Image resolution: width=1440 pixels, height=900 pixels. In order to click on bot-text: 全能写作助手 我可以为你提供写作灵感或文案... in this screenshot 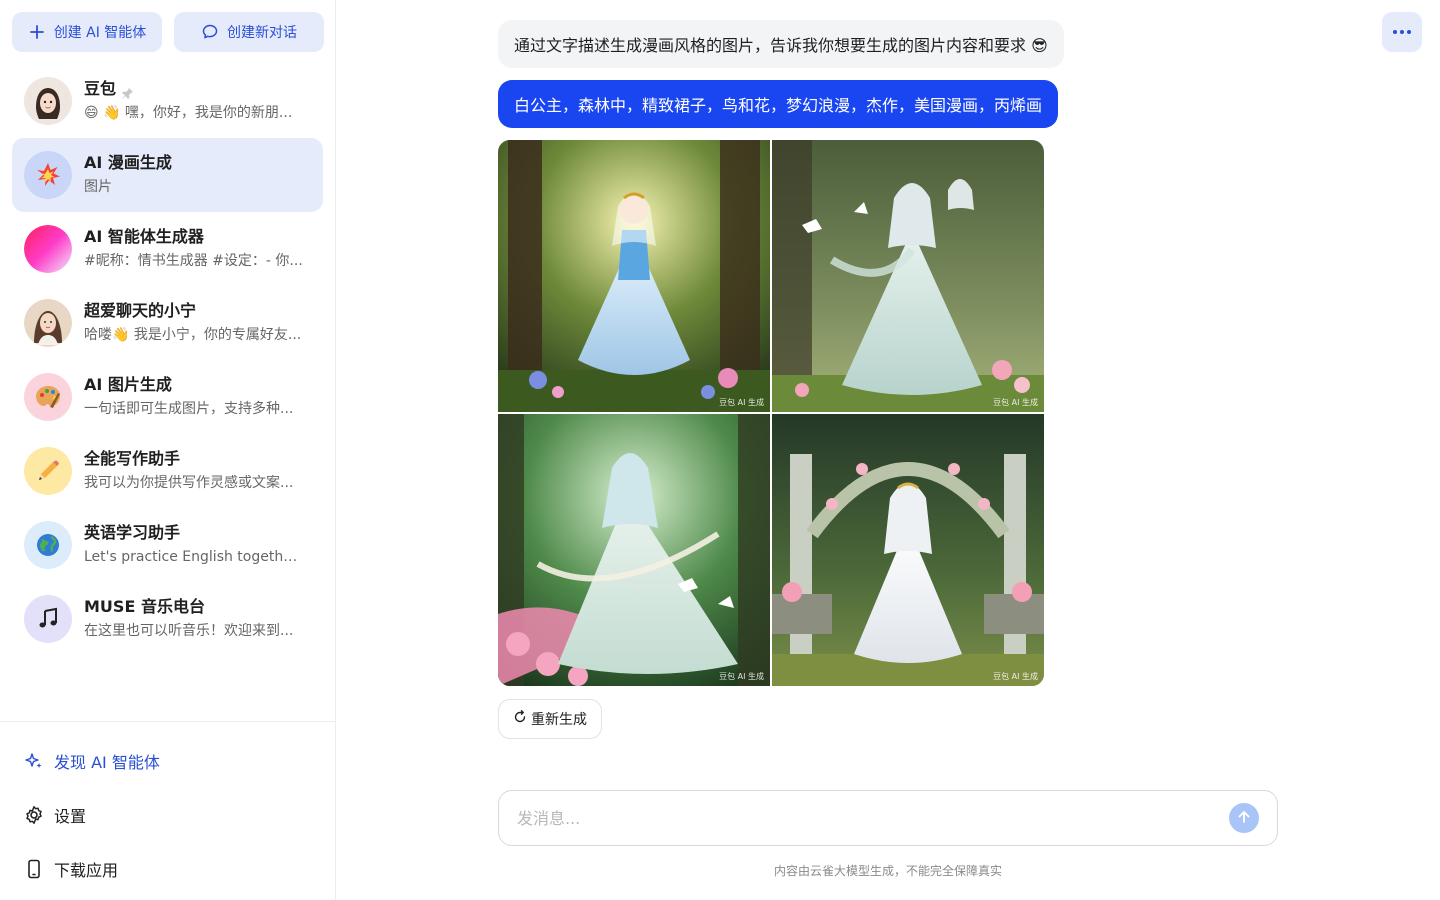, I will do `click(194, 471)`.